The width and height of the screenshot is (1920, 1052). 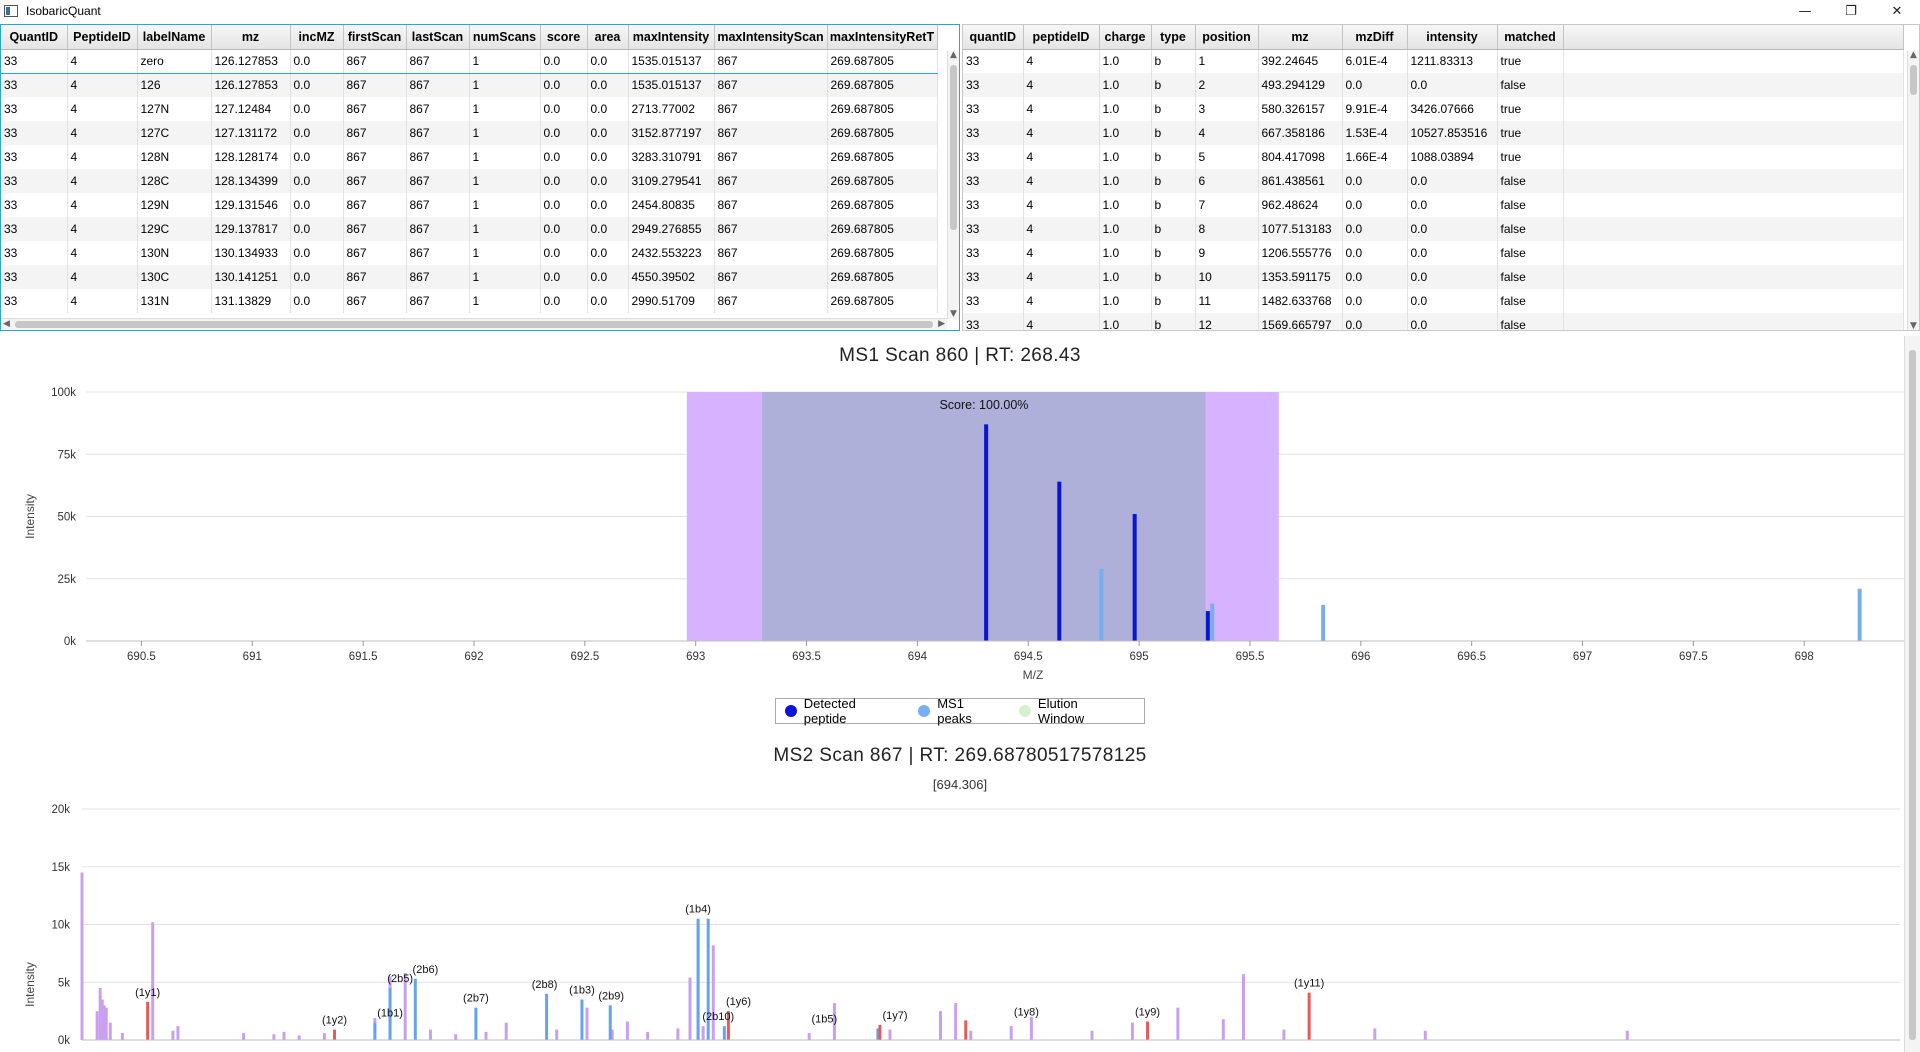 What do you see at coordinates (1173, 37) in the screenshot?
I see `col-header: type` at bounding box center [1173, 37].